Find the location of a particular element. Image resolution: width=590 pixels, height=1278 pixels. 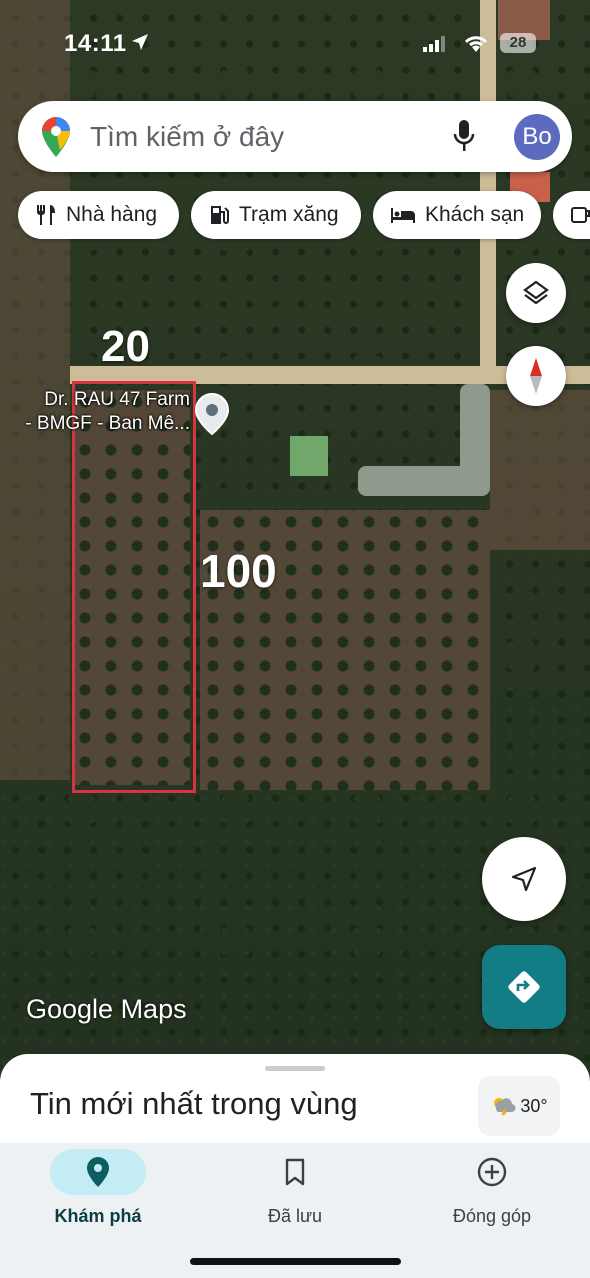

annotation-width: 20 is located at coordinates (125, 346).